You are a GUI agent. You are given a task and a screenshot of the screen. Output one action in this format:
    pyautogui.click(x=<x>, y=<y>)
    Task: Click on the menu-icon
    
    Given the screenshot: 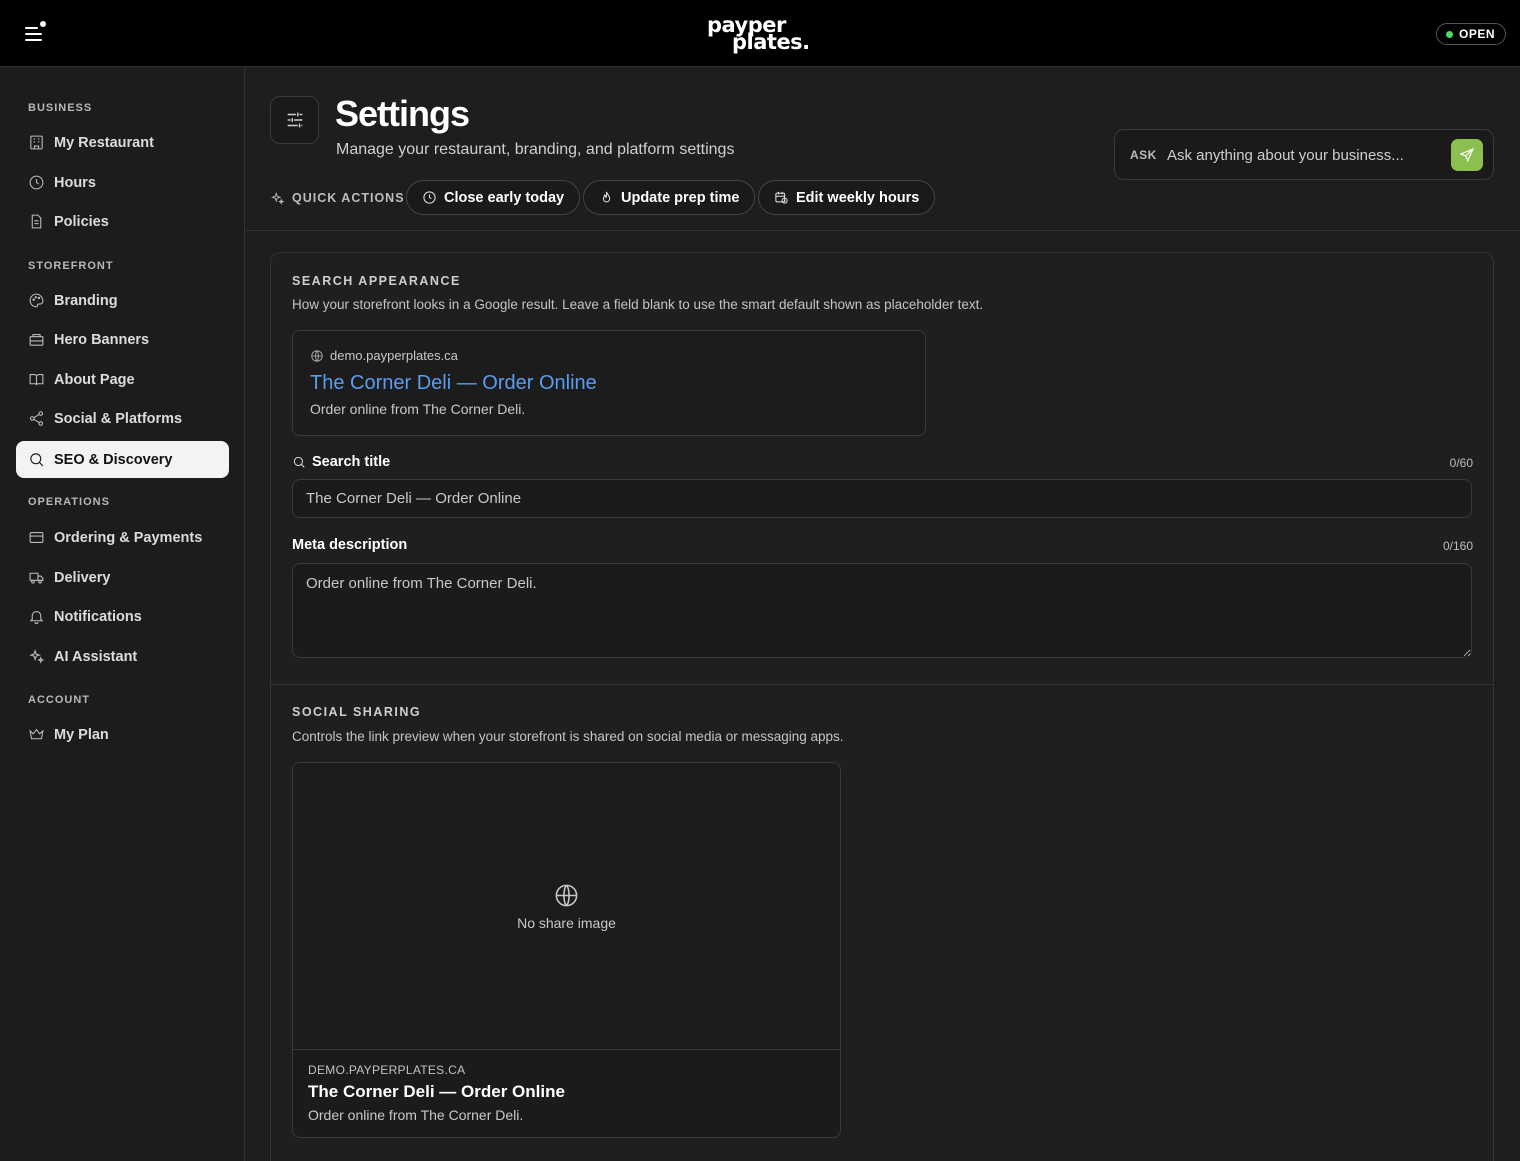 What is the action you would take?
    pyautogui.click(x=35, y=33)
    